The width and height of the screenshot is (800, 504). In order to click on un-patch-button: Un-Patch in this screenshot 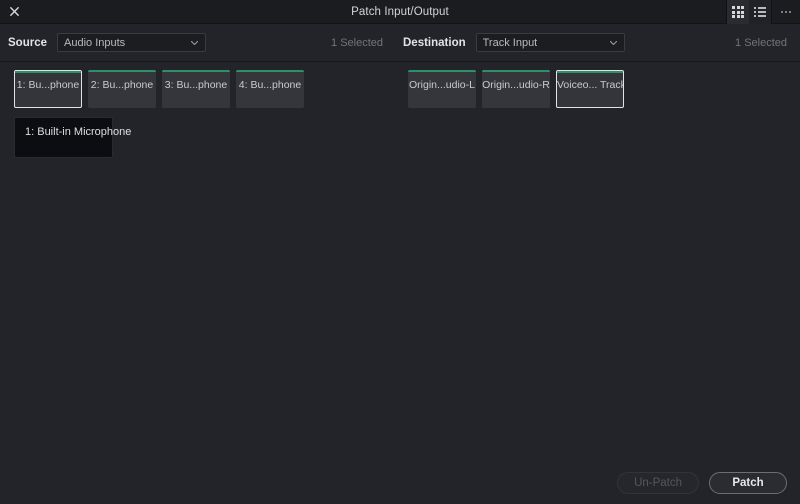, I will do `click(658, 482)`.